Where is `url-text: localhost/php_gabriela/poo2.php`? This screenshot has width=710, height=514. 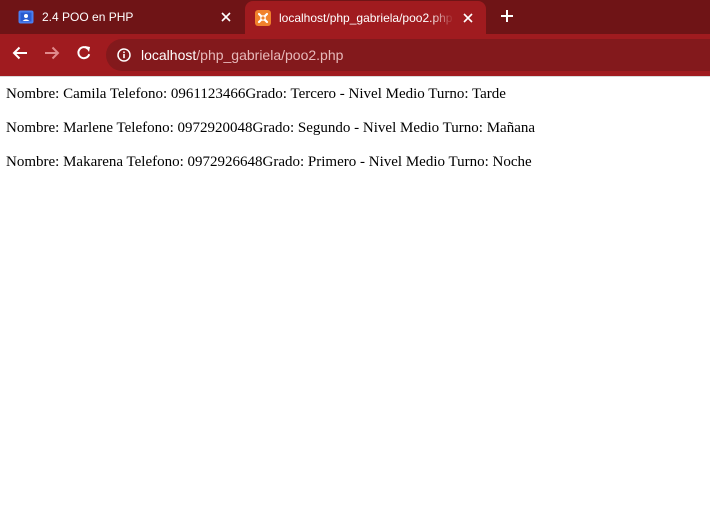 url-text: localhost/php_gabriela/poo2.php is located at coordinates (242, 55).